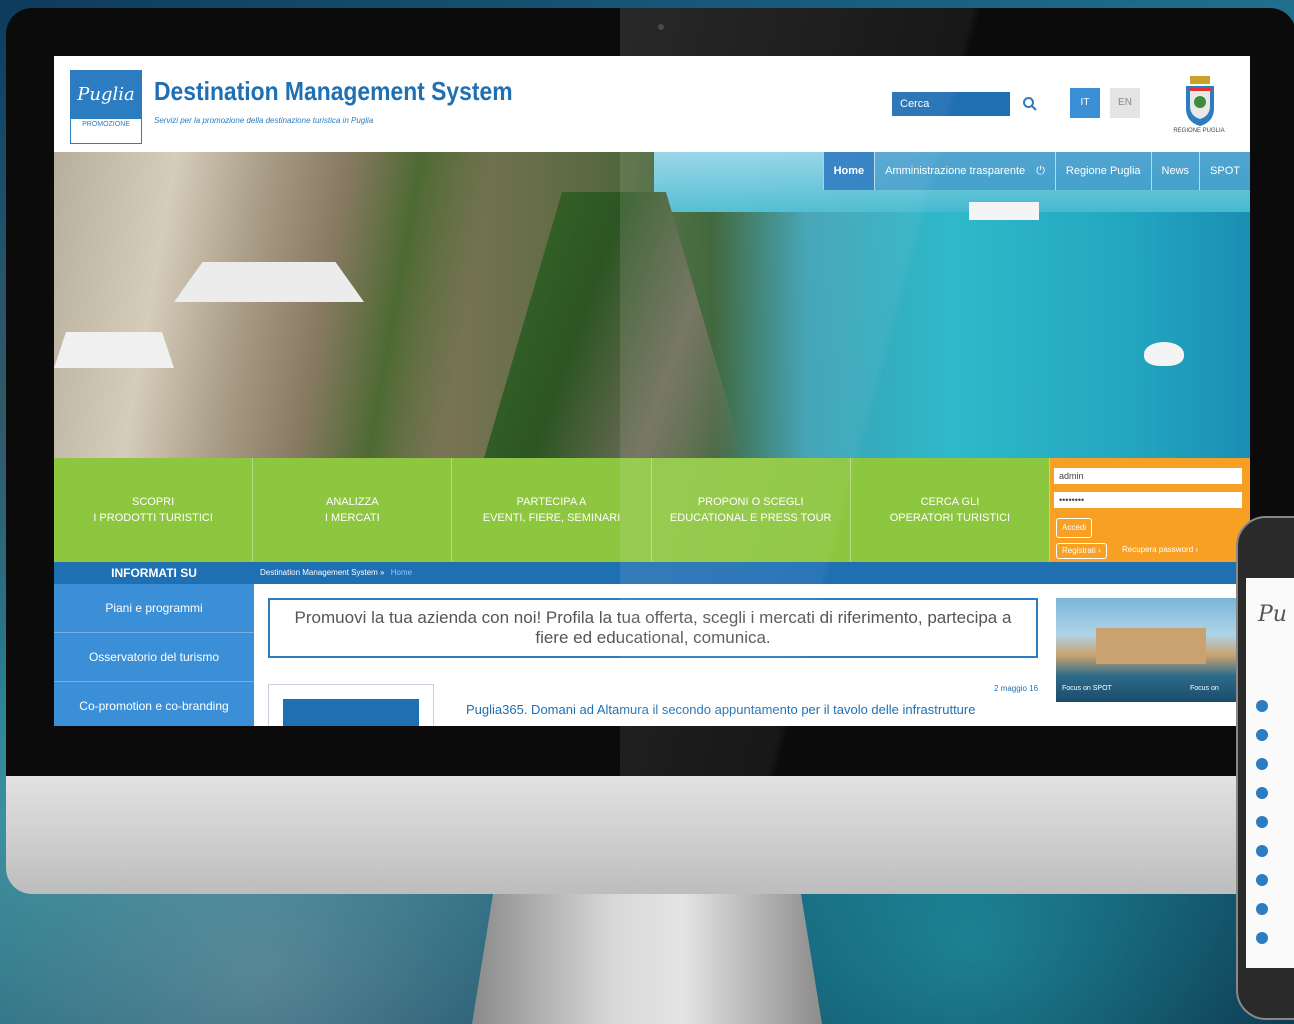 The height and width of the screenshot is (1024, 1294). I want to click on search-icon, so click(1030, 104).